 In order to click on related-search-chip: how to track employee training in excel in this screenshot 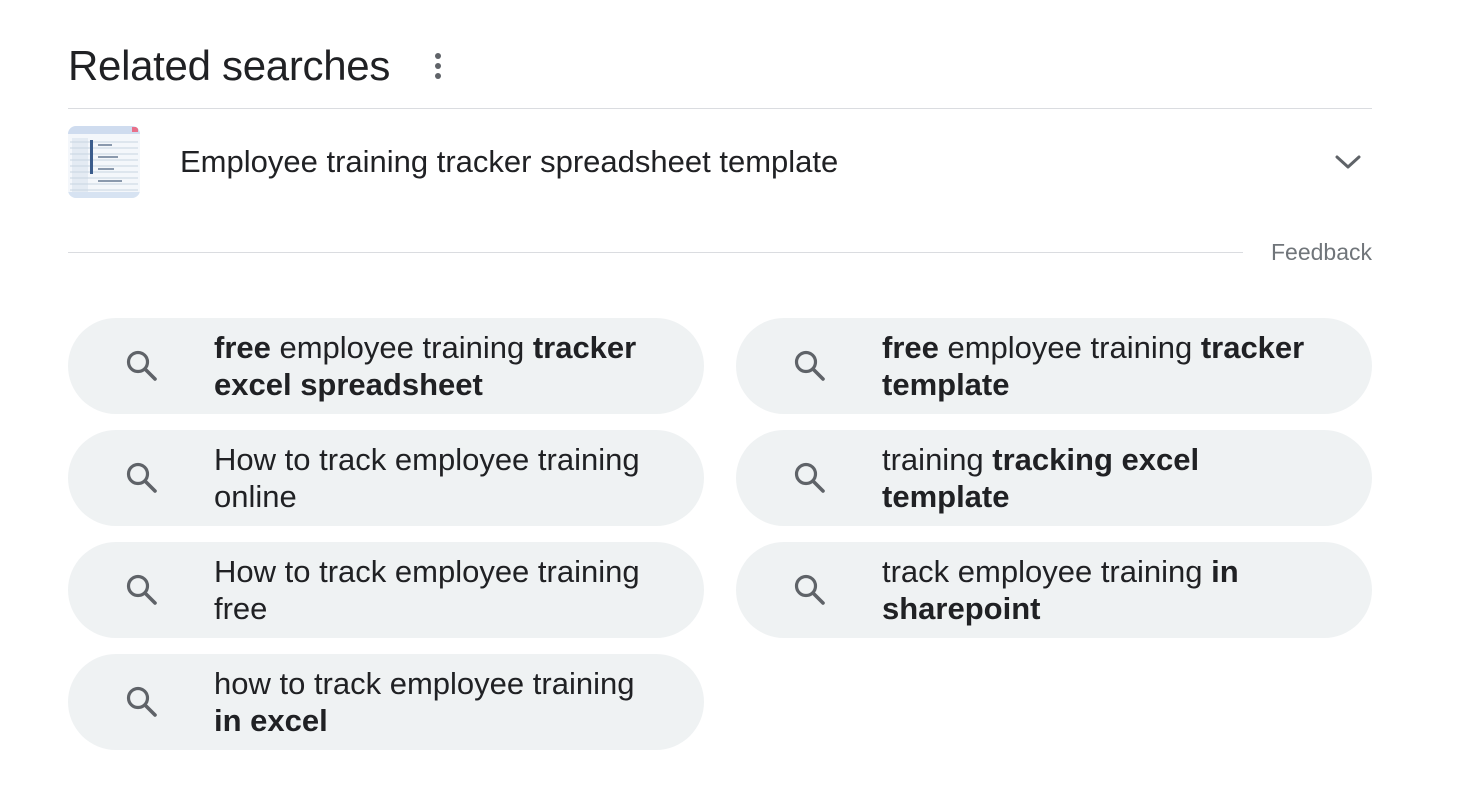, I will do `click(386, 702)`.